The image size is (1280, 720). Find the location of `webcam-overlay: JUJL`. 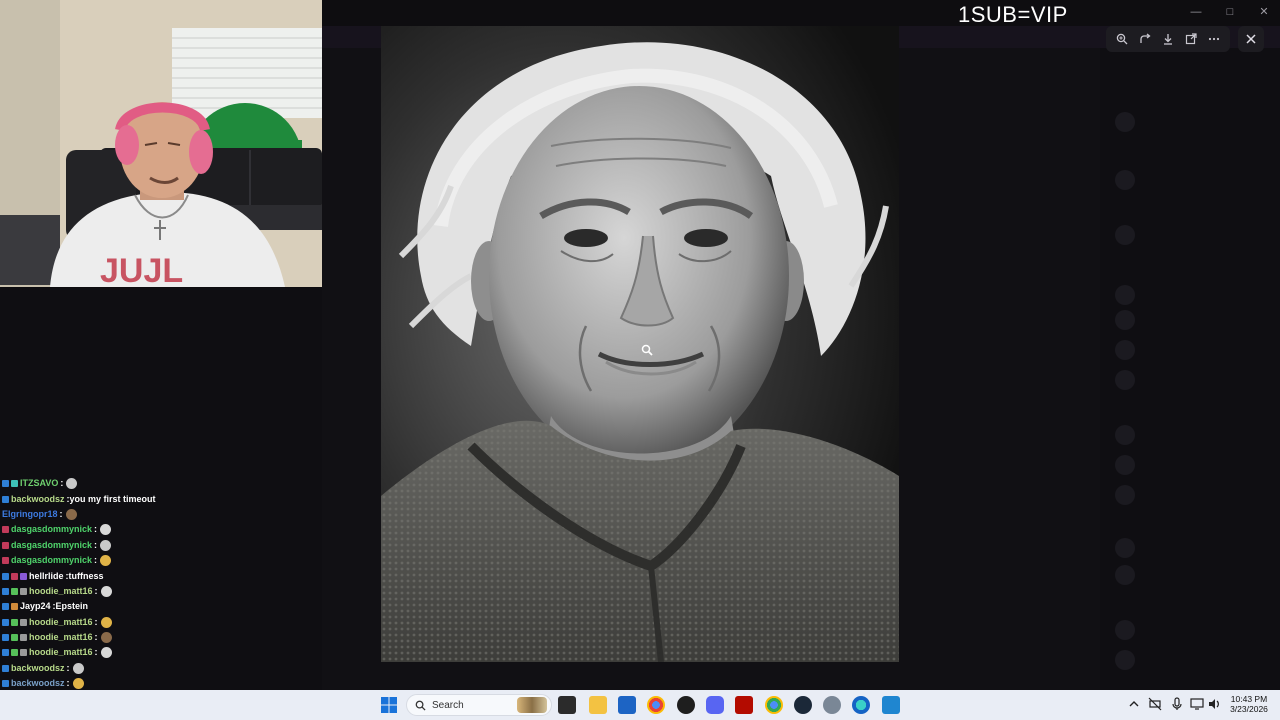

webcam-overlay: JUJL is located at coordinates (161, 143).